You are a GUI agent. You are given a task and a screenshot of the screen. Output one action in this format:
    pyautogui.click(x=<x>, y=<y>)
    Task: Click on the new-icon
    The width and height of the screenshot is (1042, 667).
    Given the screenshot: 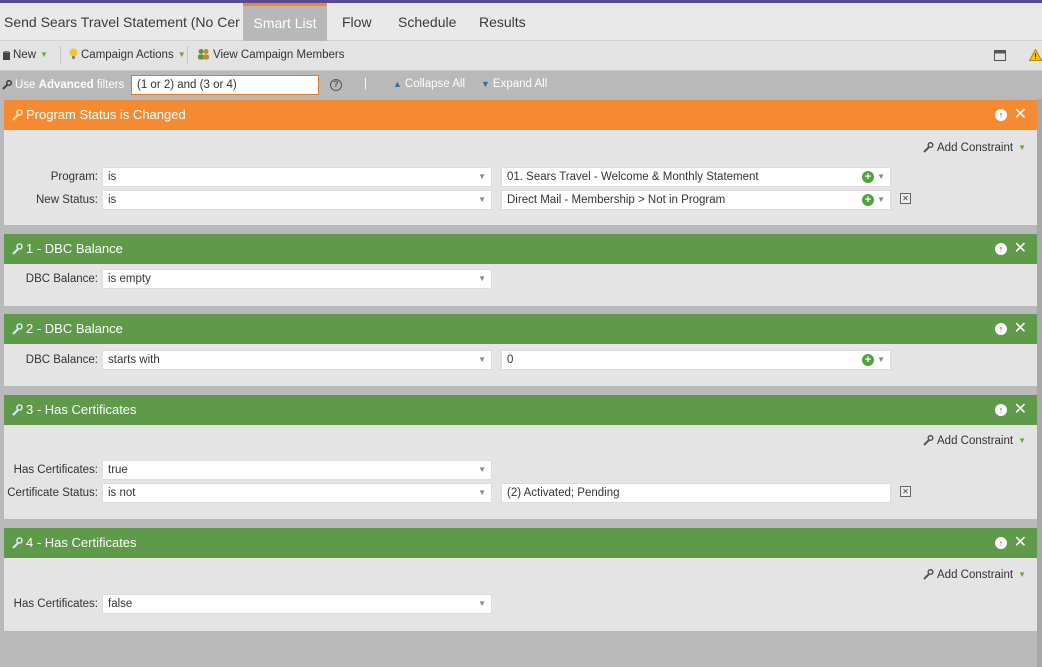 What is the action you would take?
    pyautogui.click(x=6, y=55)
    